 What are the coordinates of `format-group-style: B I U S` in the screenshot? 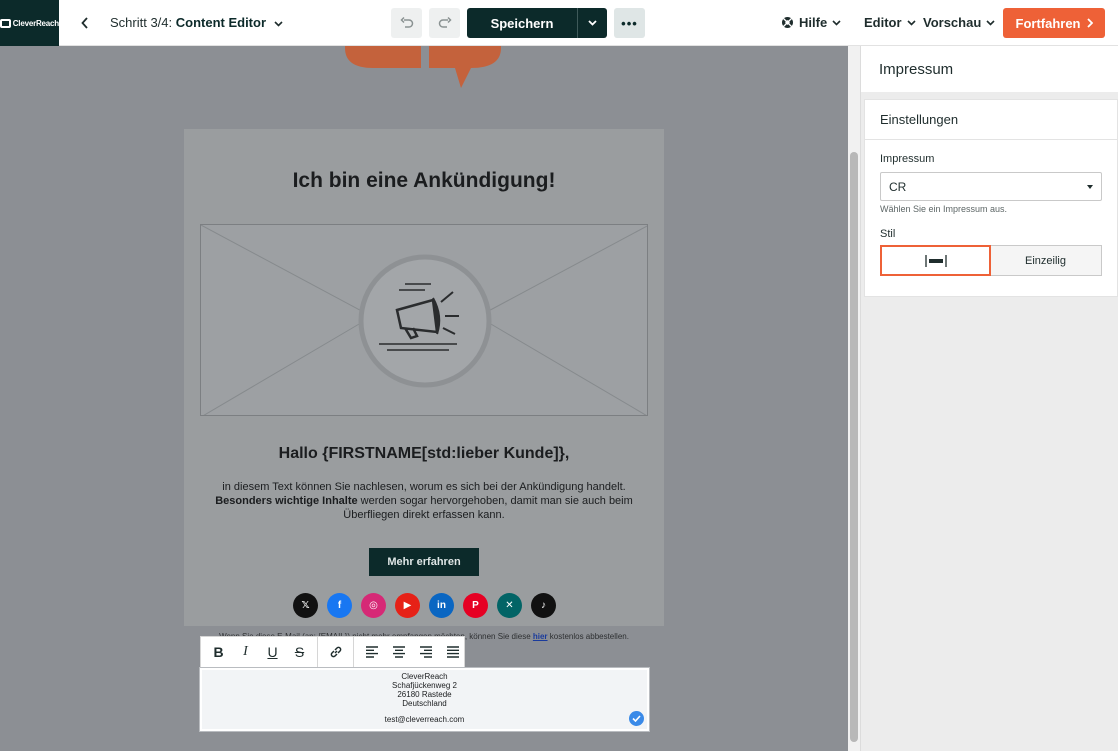 It's located at (259, 652).